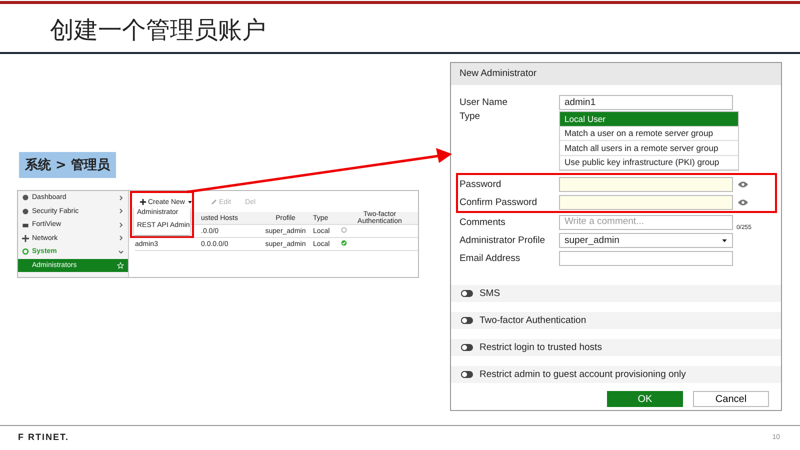 This screenshot has width=800, height=450. Describe the element at coordinates (540, 347) in the screenshot. I see `toggle-label: Restrict login to trusted hosts` at that location.